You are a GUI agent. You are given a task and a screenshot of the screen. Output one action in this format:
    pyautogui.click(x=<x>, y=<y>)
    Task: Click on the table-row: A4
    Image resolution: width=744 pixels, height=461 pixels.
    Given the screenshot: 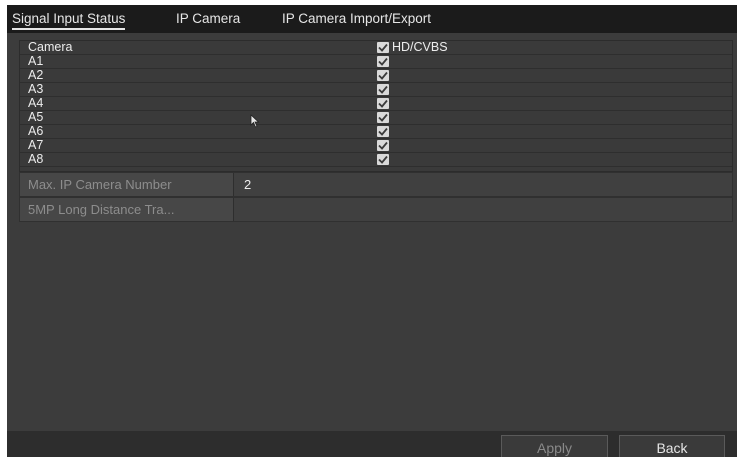 What is the action you would take?
    pyautogui.click(x=376, y=104)
    